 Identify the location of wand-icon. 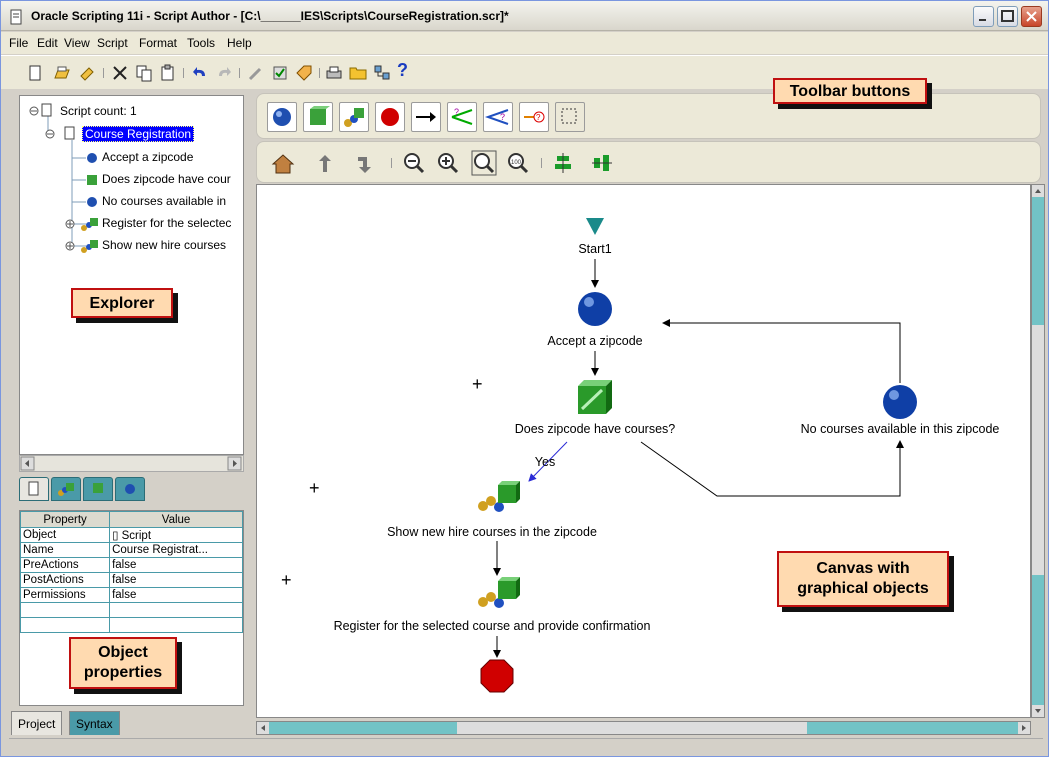
(256, 73).